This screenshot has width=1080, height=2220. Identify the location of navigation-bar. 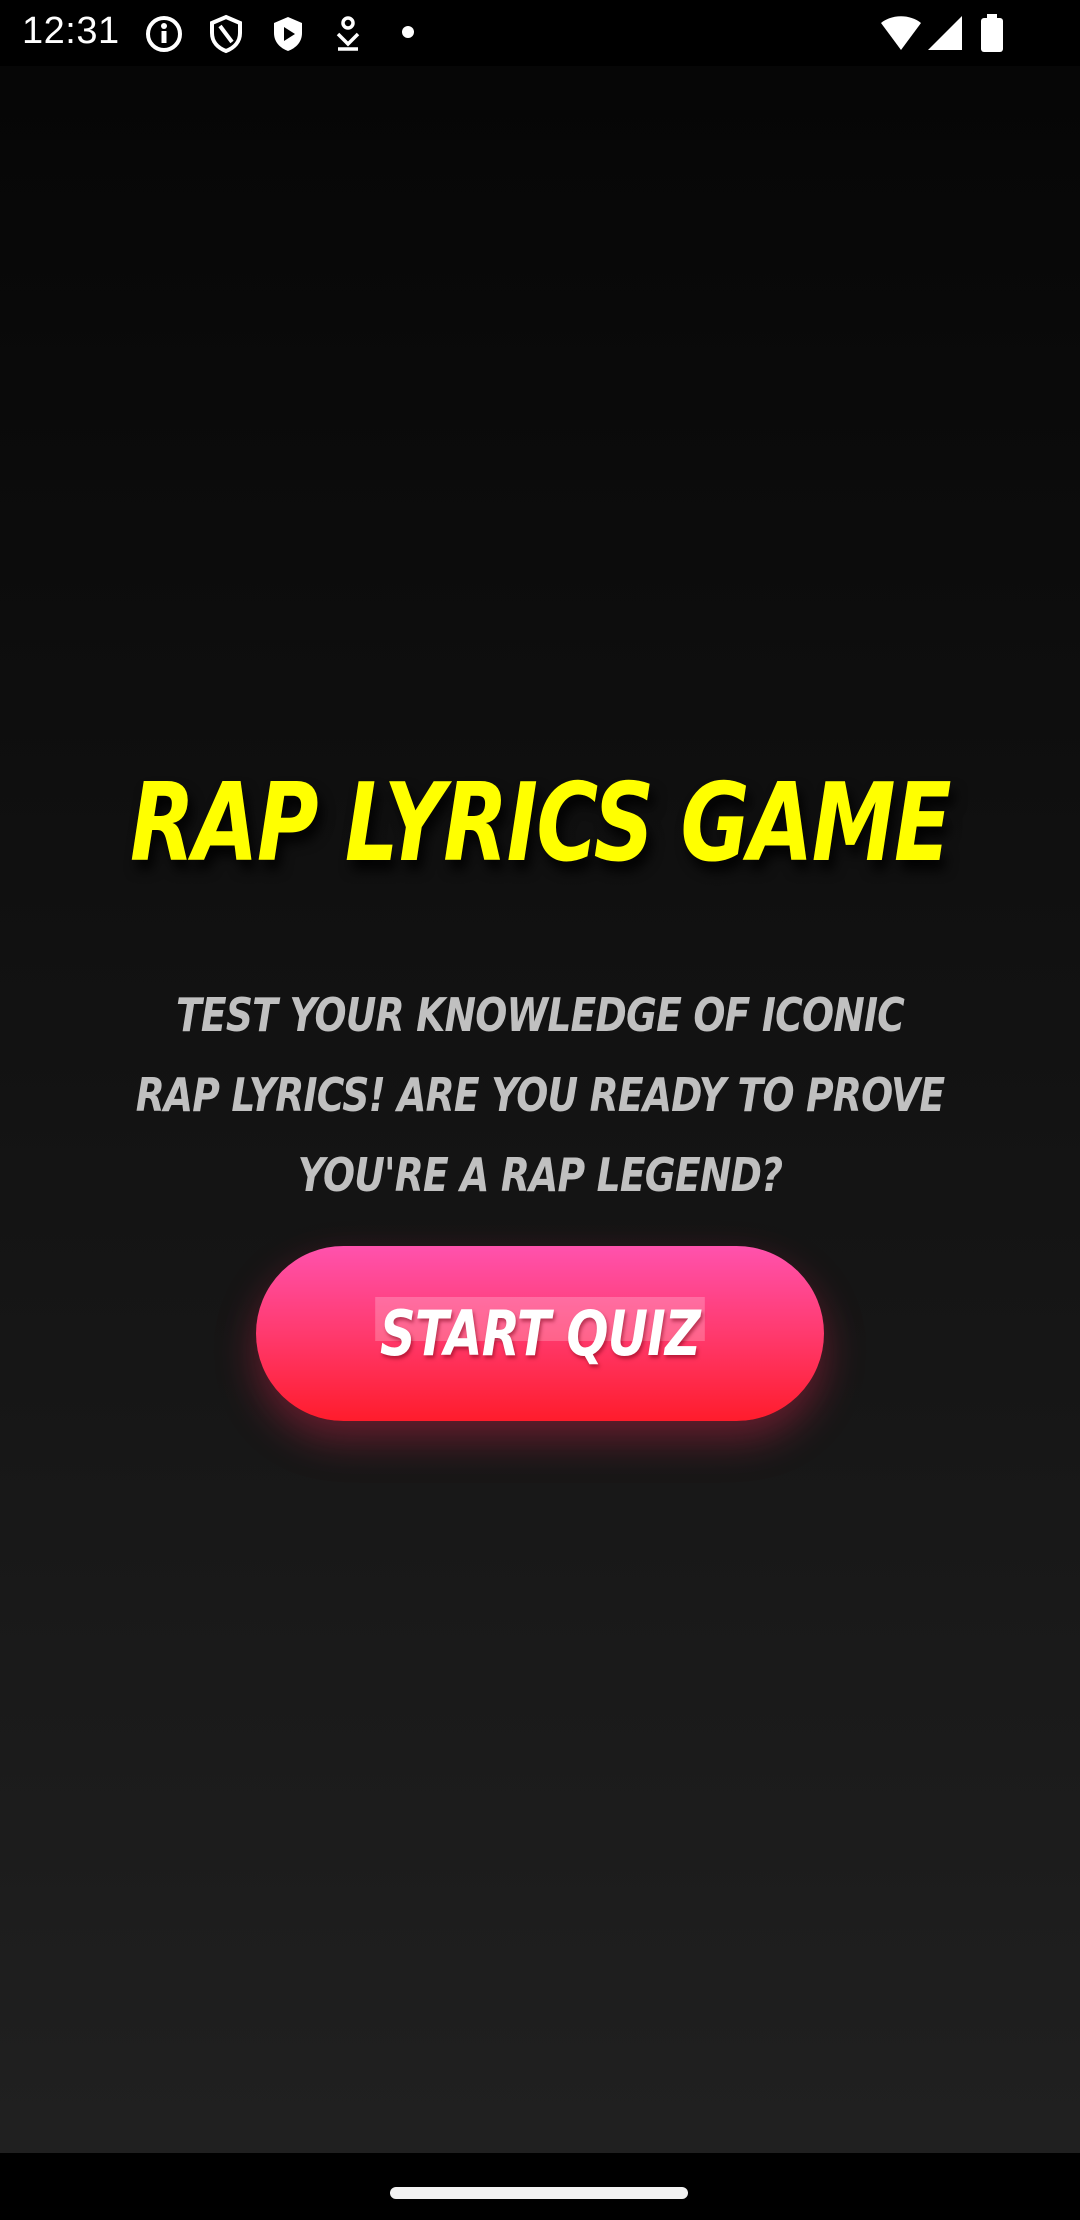
(540, 2186).